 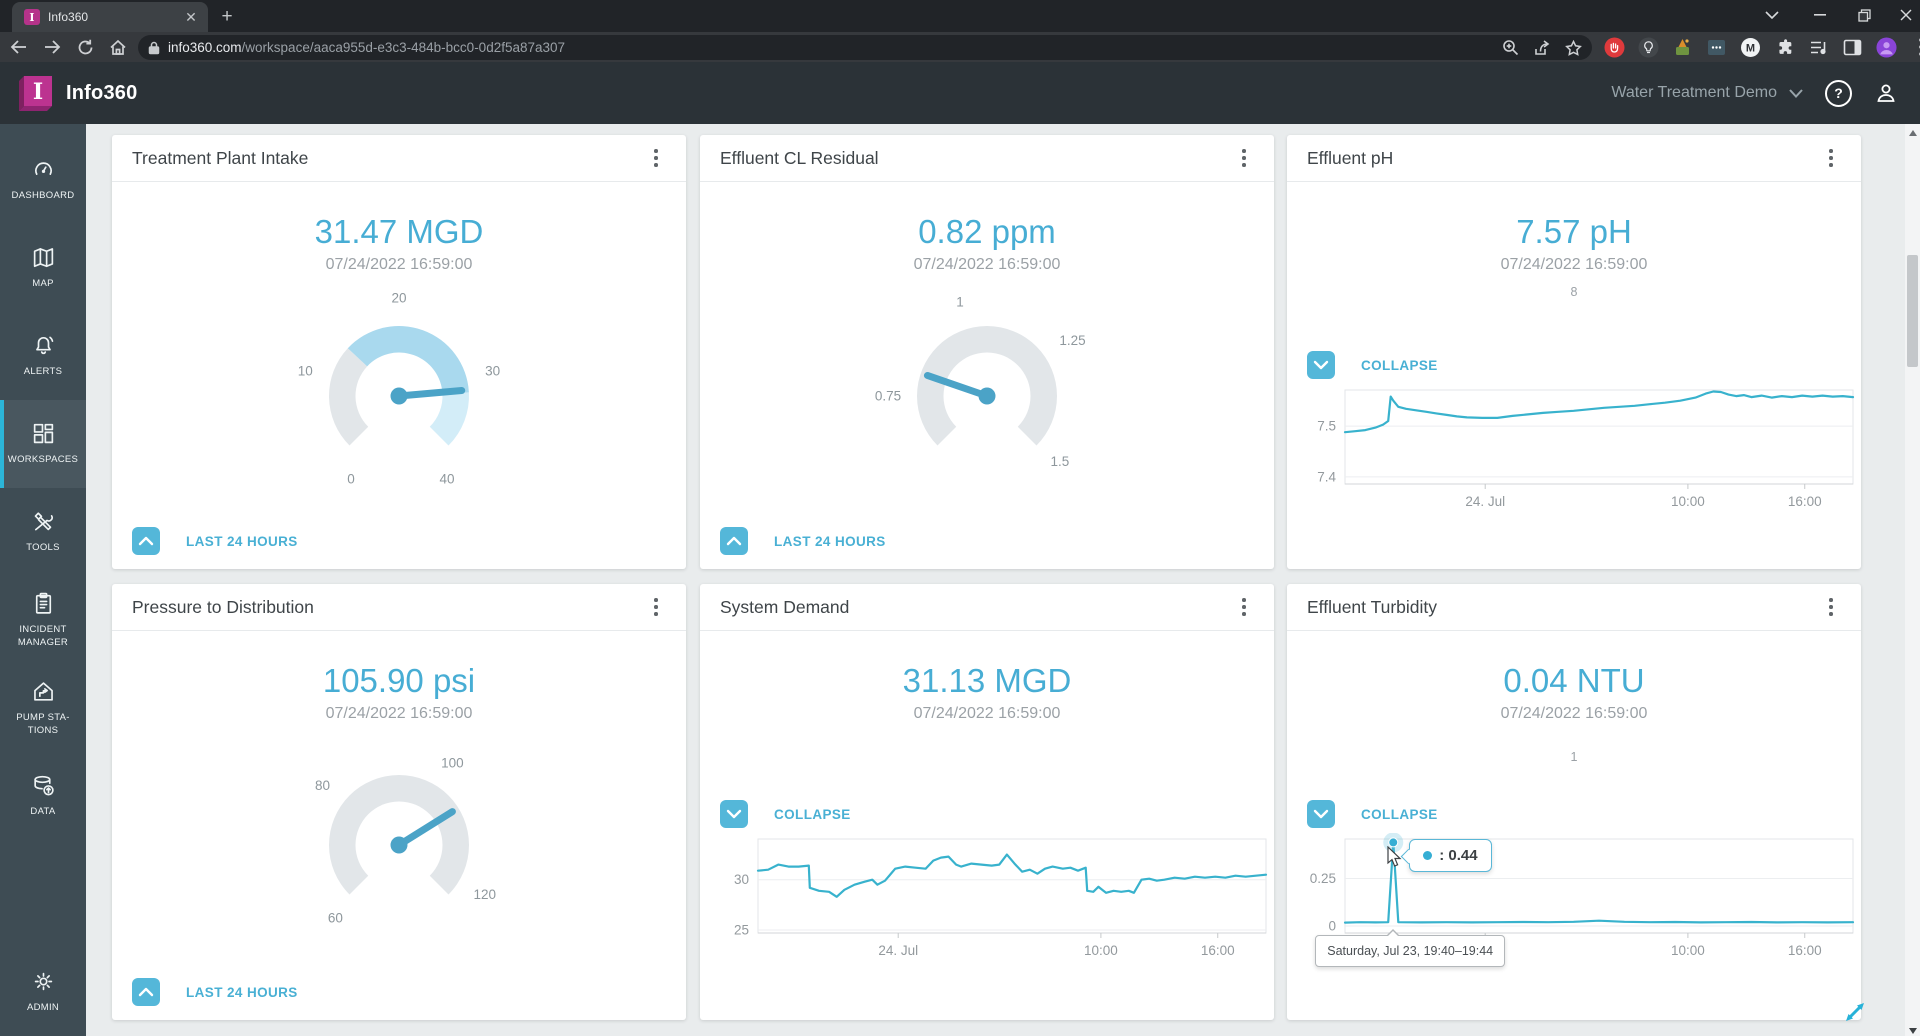 I want to click on gauge-chart: 0 10 20 30 40, so click(x=399, y=396).